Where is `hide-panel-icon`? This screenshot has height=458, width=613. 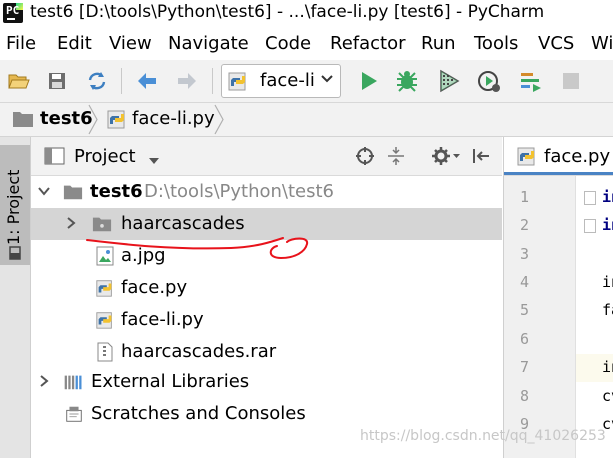 hide-panel-icon is located at coordinates (481, 158).